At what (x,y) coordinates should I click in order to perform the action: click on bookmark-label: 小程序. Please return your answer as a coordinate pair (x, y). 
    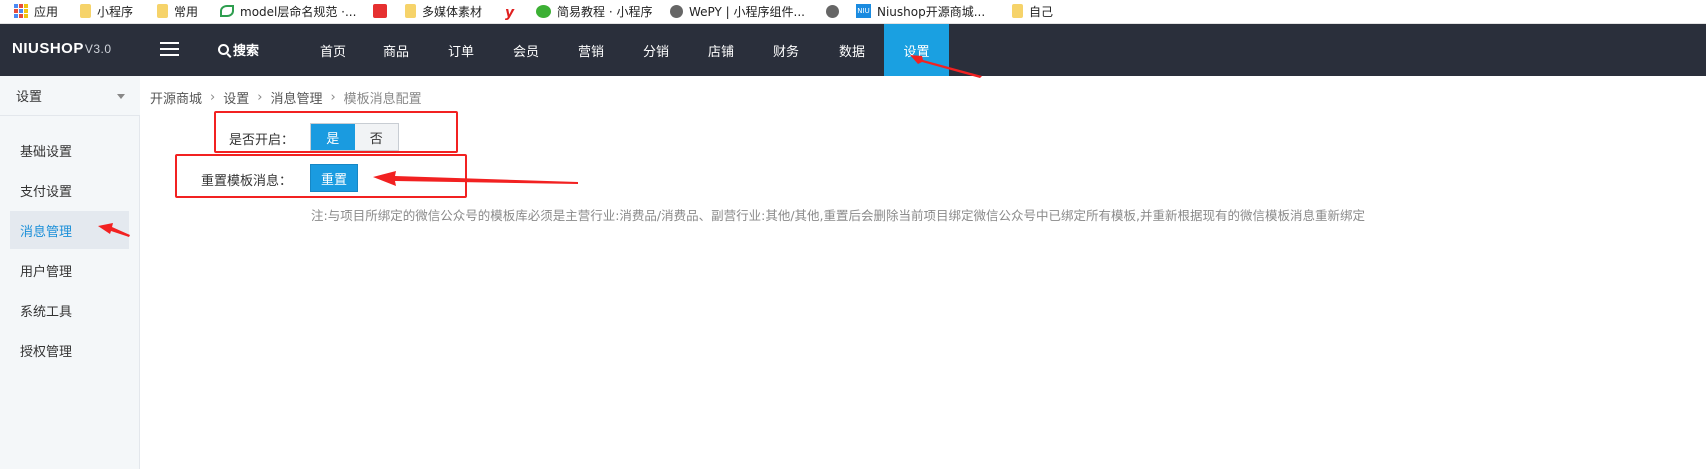
    Looking at the image, I should click on (115, 11).